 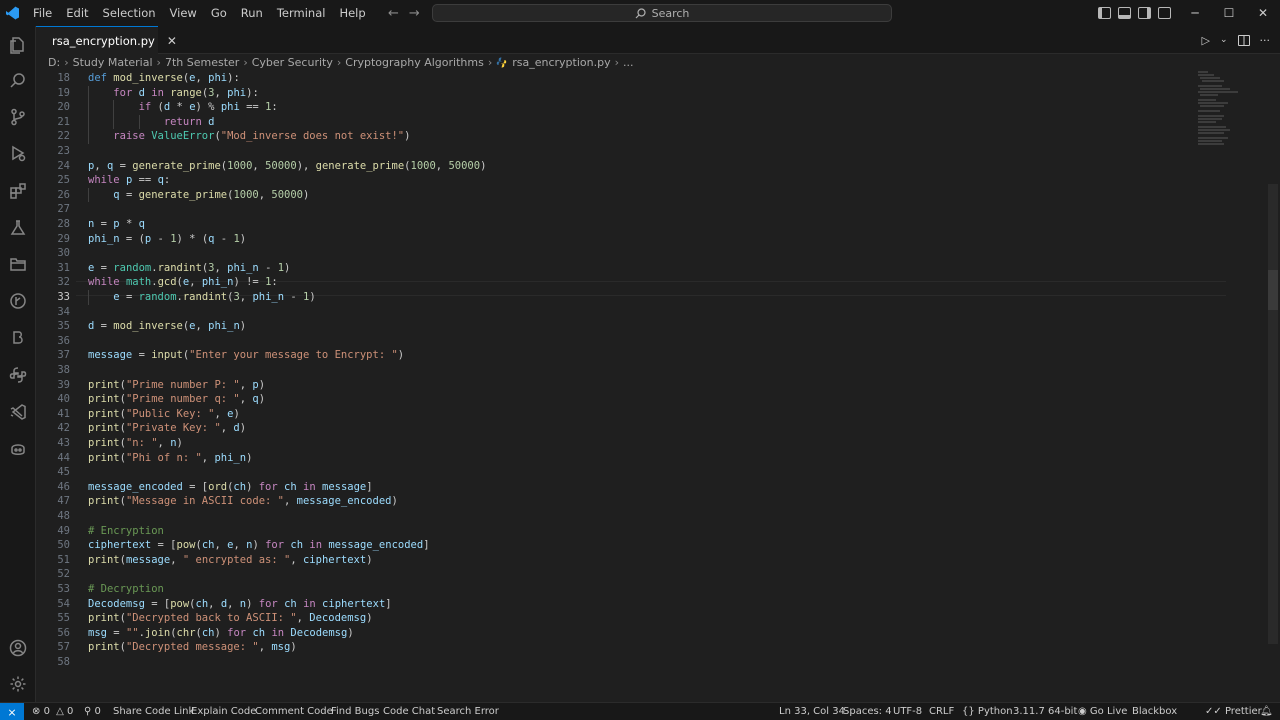 I want to click on code-line: 38, so click(x=611, y=370).